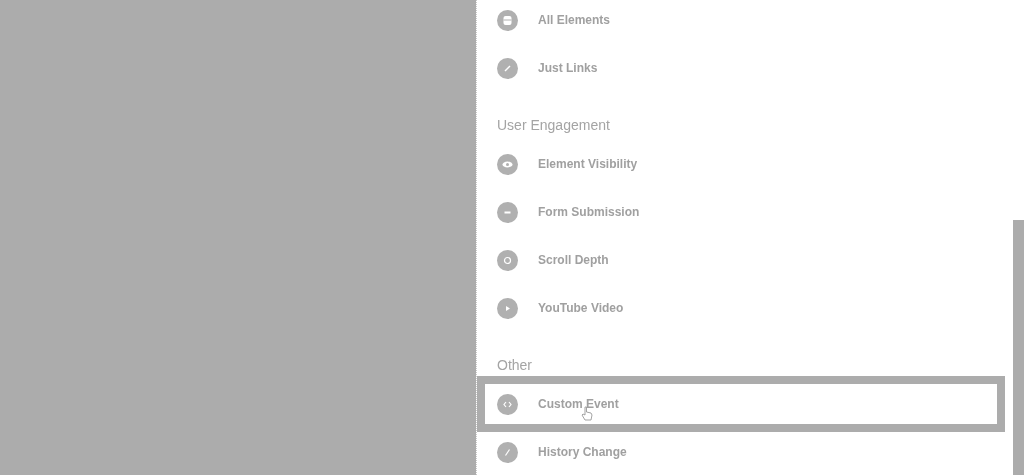 This screenshot has height=475, width=1024. I want to click on section-heading: Other, so click(514, 365).